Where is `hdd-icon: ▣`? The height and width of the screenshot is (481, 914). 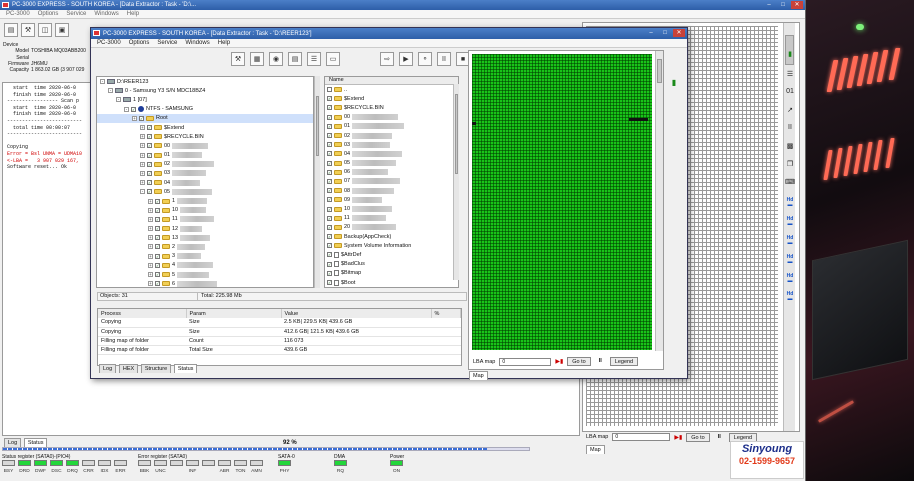 hdd-icon: ▣ is located at coordinates (62, 30).